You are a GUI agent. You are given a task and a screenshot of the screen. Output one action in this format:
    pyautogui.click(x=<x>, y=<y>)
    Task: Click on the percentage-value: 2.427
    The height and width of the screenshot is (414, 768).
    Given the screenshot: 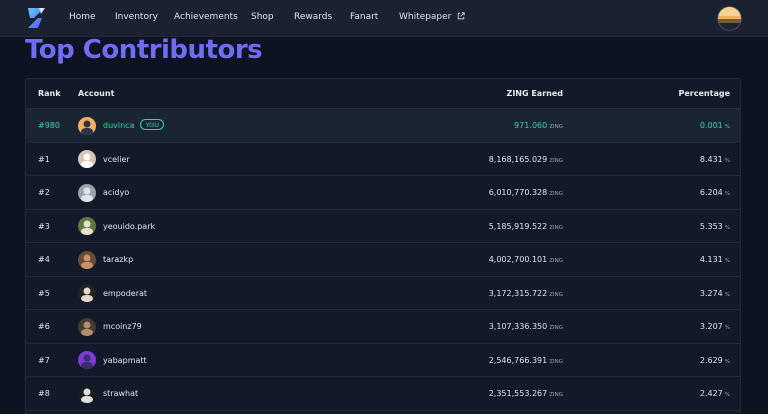 What is the action you would take?
    pyautogui.click(x=711, y=393)
    